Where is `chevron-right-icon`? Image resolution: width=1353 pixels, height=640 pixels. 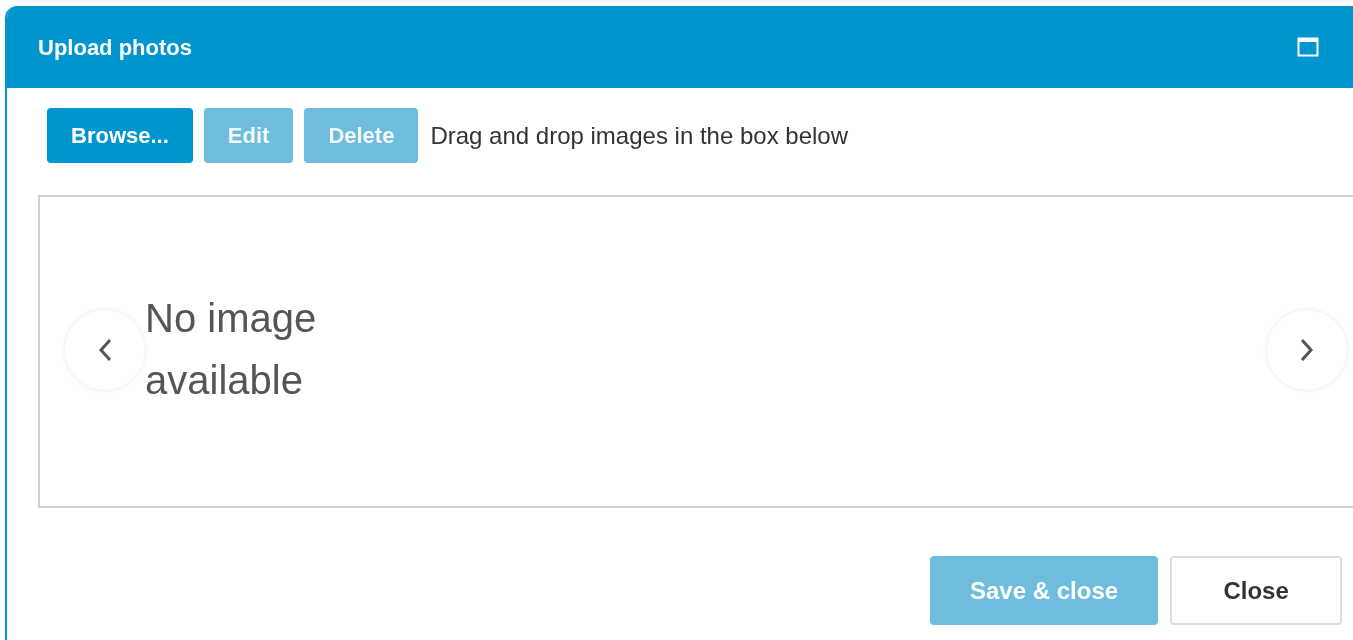
chevron-right-icon is located at coordinates (1307, 350).